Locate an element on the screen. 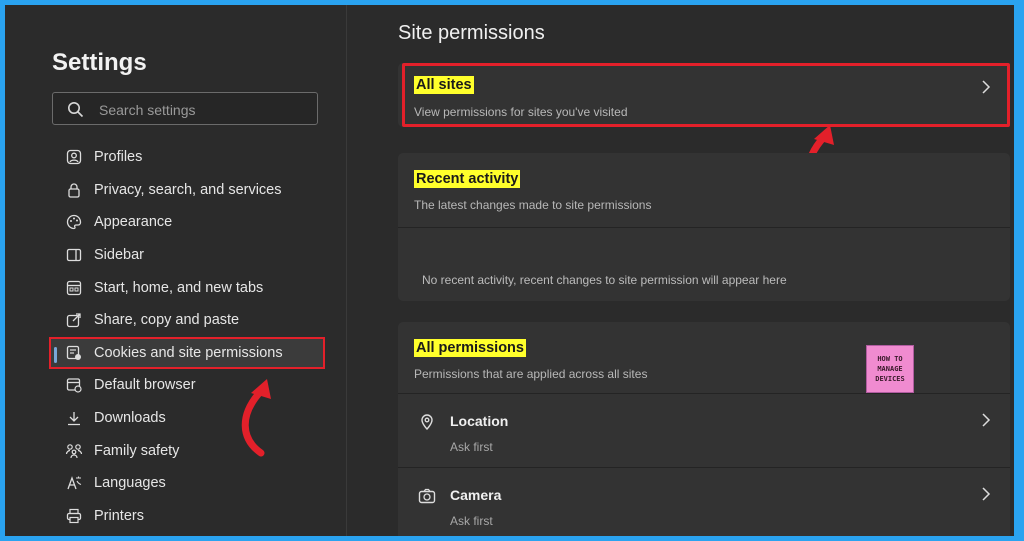 The height and width of the screenshot is (541, 1024). sidebar-item-label: Family safety is located at coordinates (137, 450).